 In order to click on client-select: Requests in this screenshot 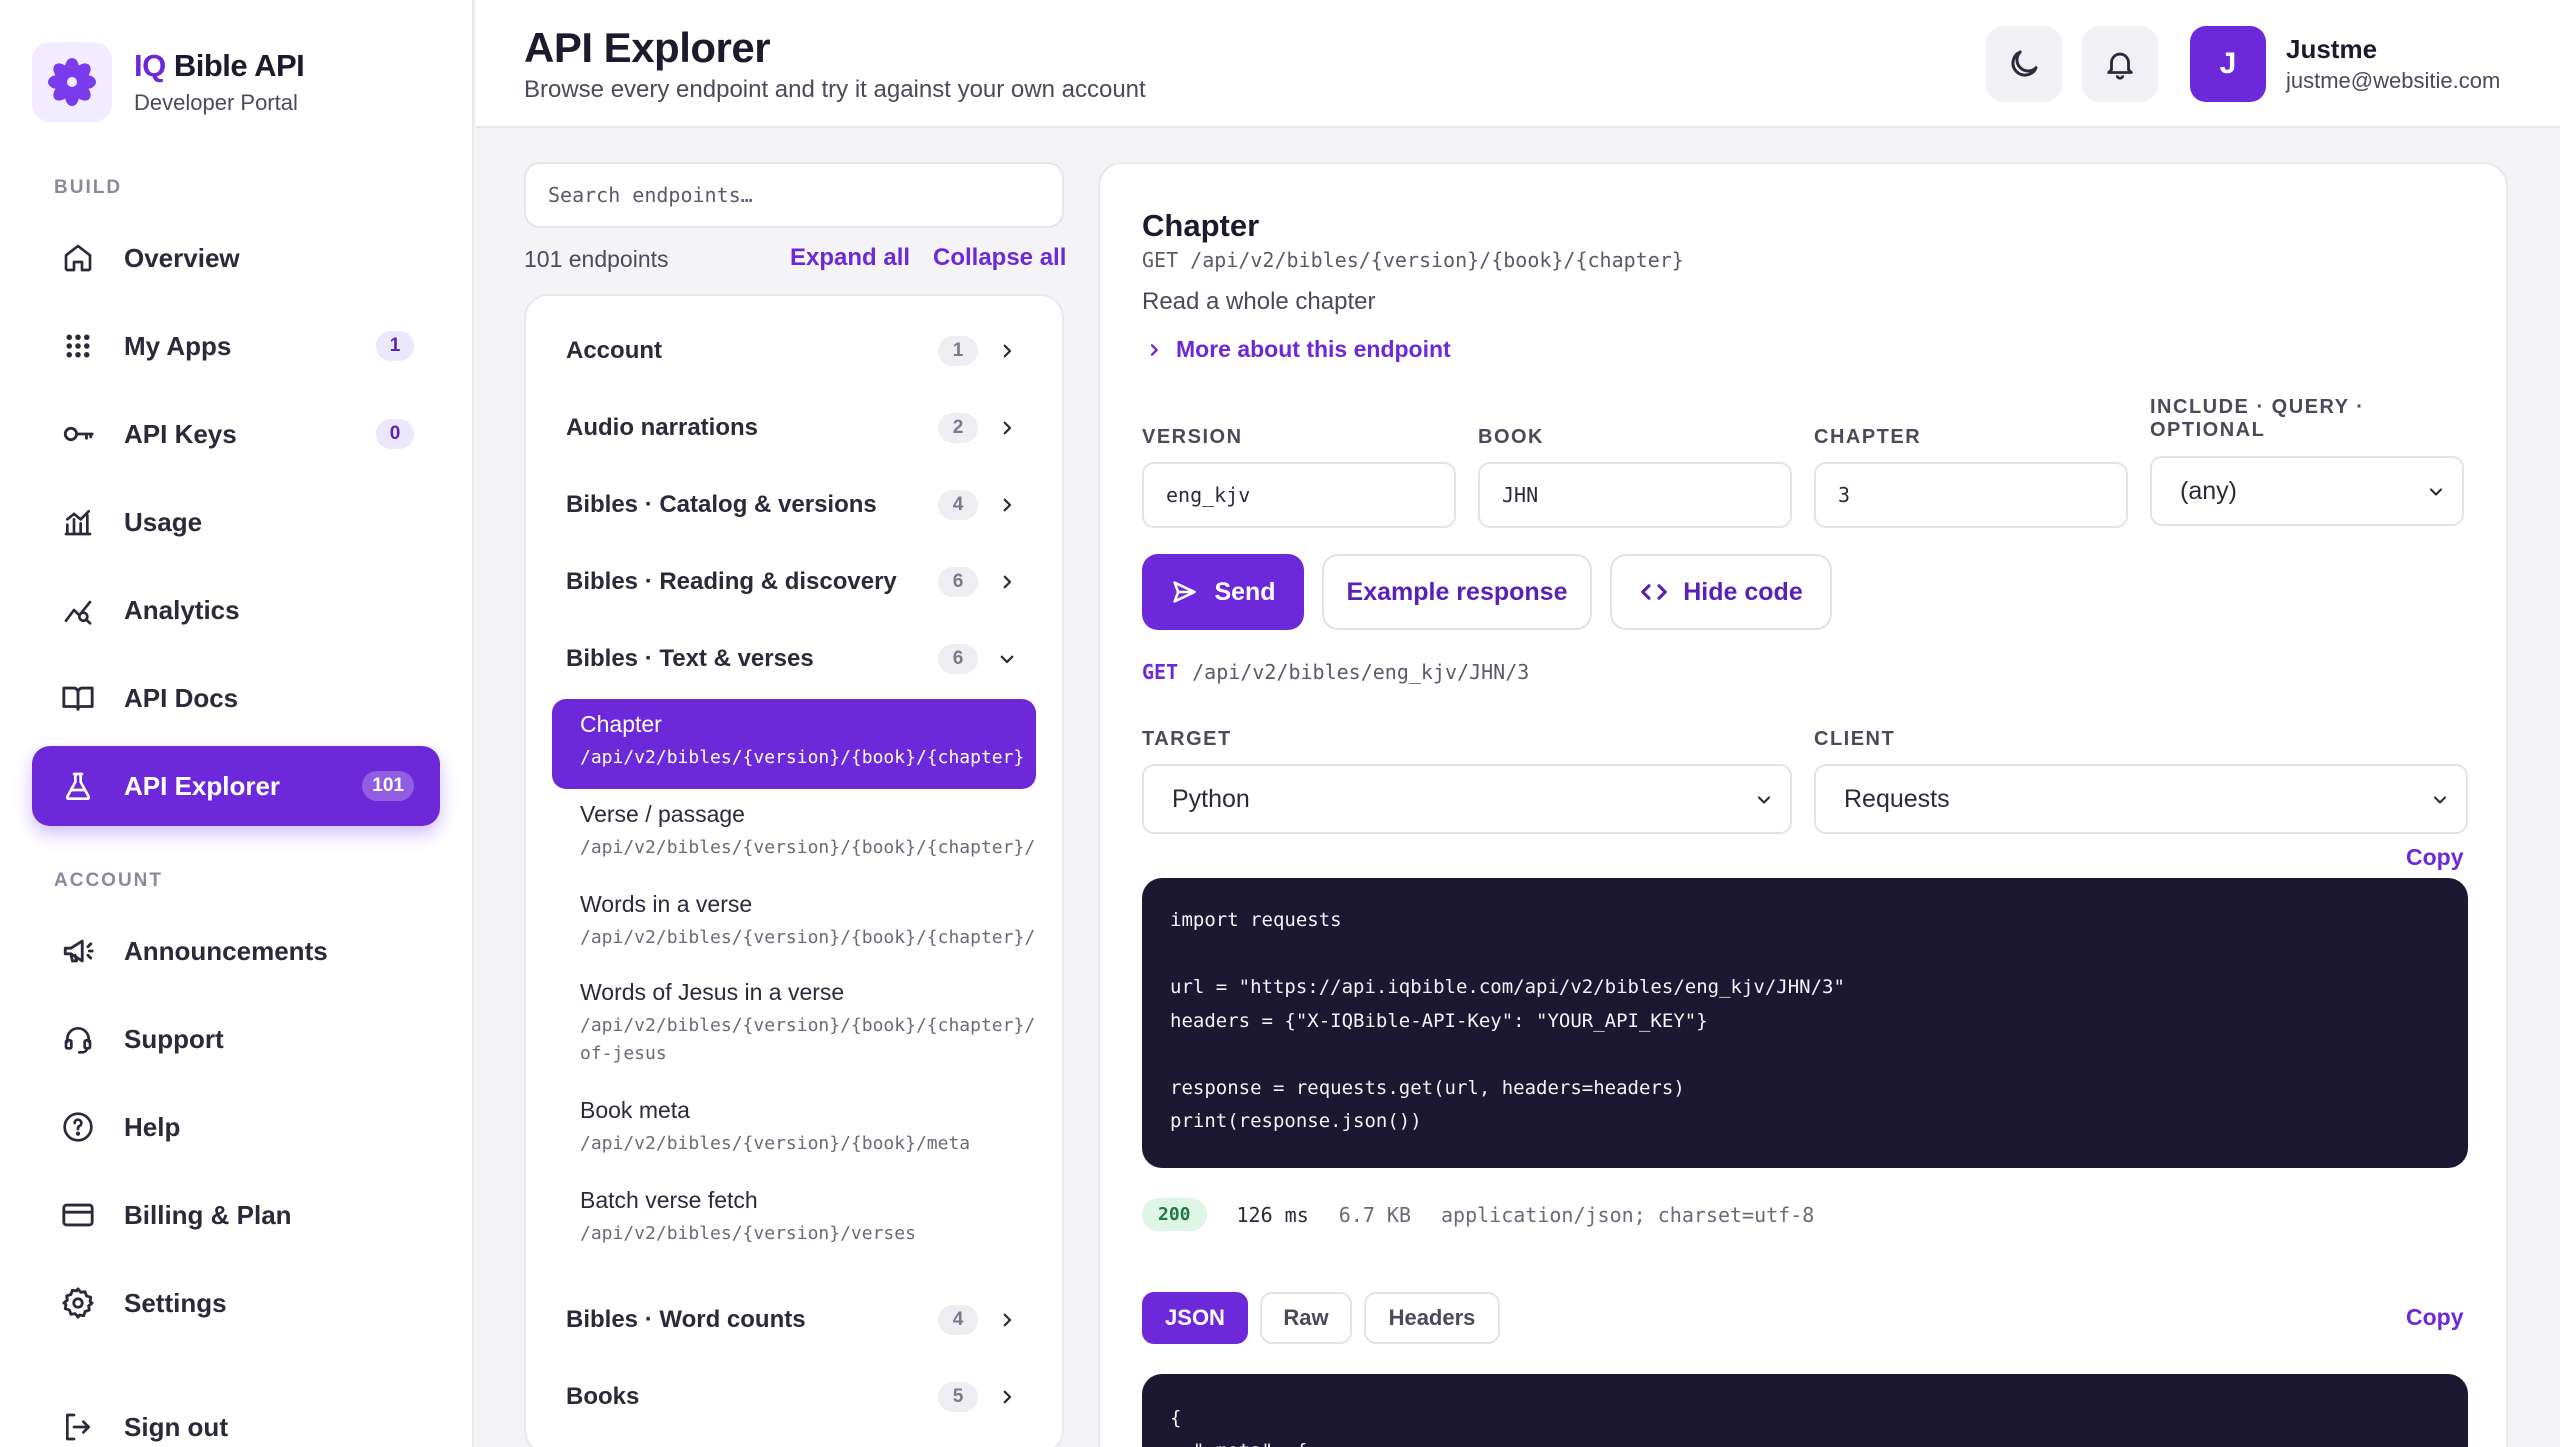, I will do `click(2141, 799)`.